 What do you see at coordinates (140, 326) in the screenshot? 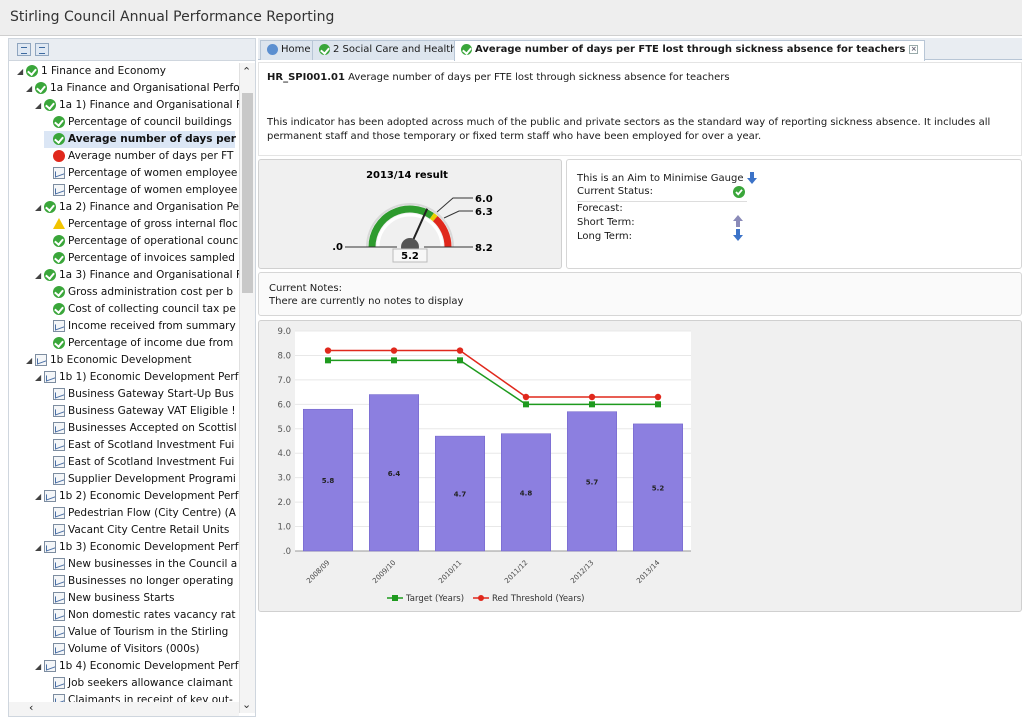
I see `tree-item: Income received from summary` at bounding box center [140, 326].